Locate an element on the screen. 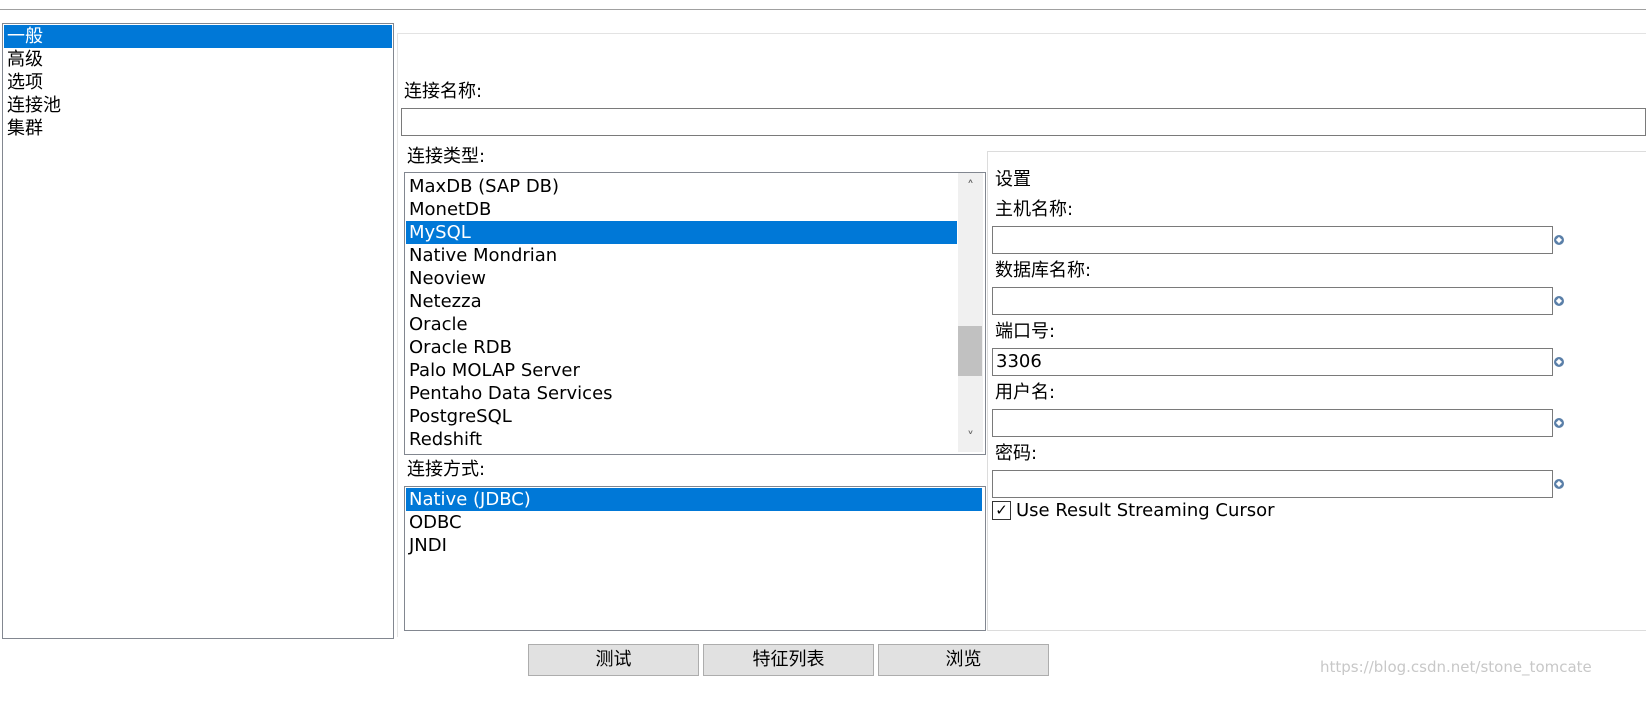 The width and height of the screenshot is (1646, 720). connection-name-label: 连接名称: is located at coordinates (443, 91).